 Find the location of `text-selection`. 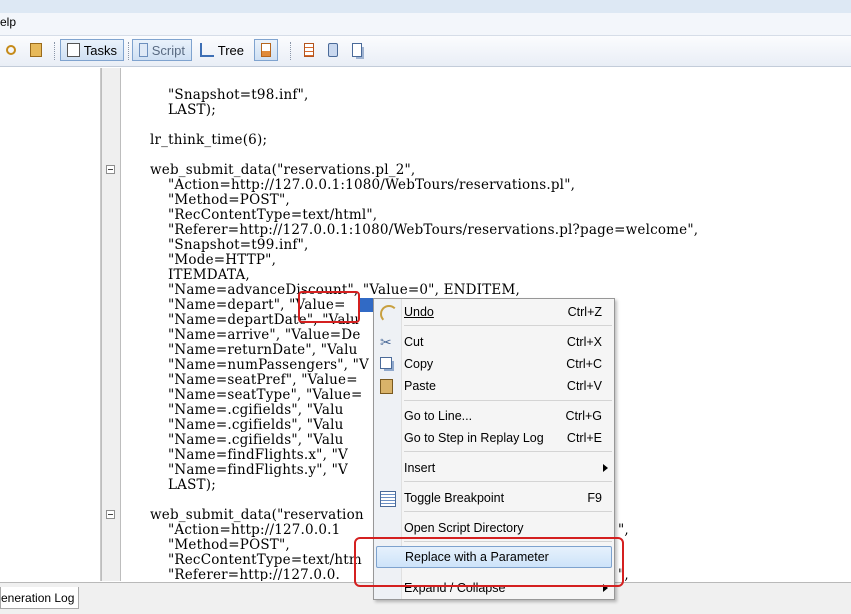

text-selection is located at coordinates (366, 305).